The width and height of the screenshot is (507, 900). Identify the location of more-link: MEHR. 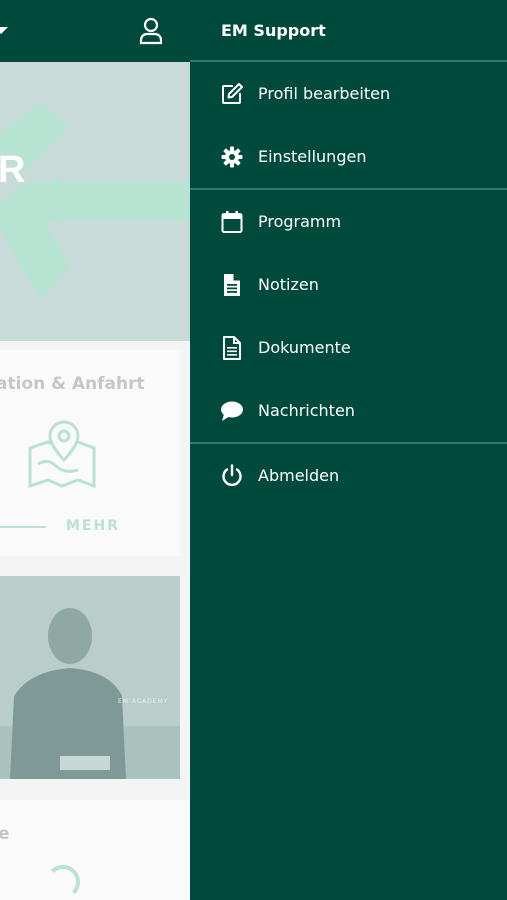
(93, 526).